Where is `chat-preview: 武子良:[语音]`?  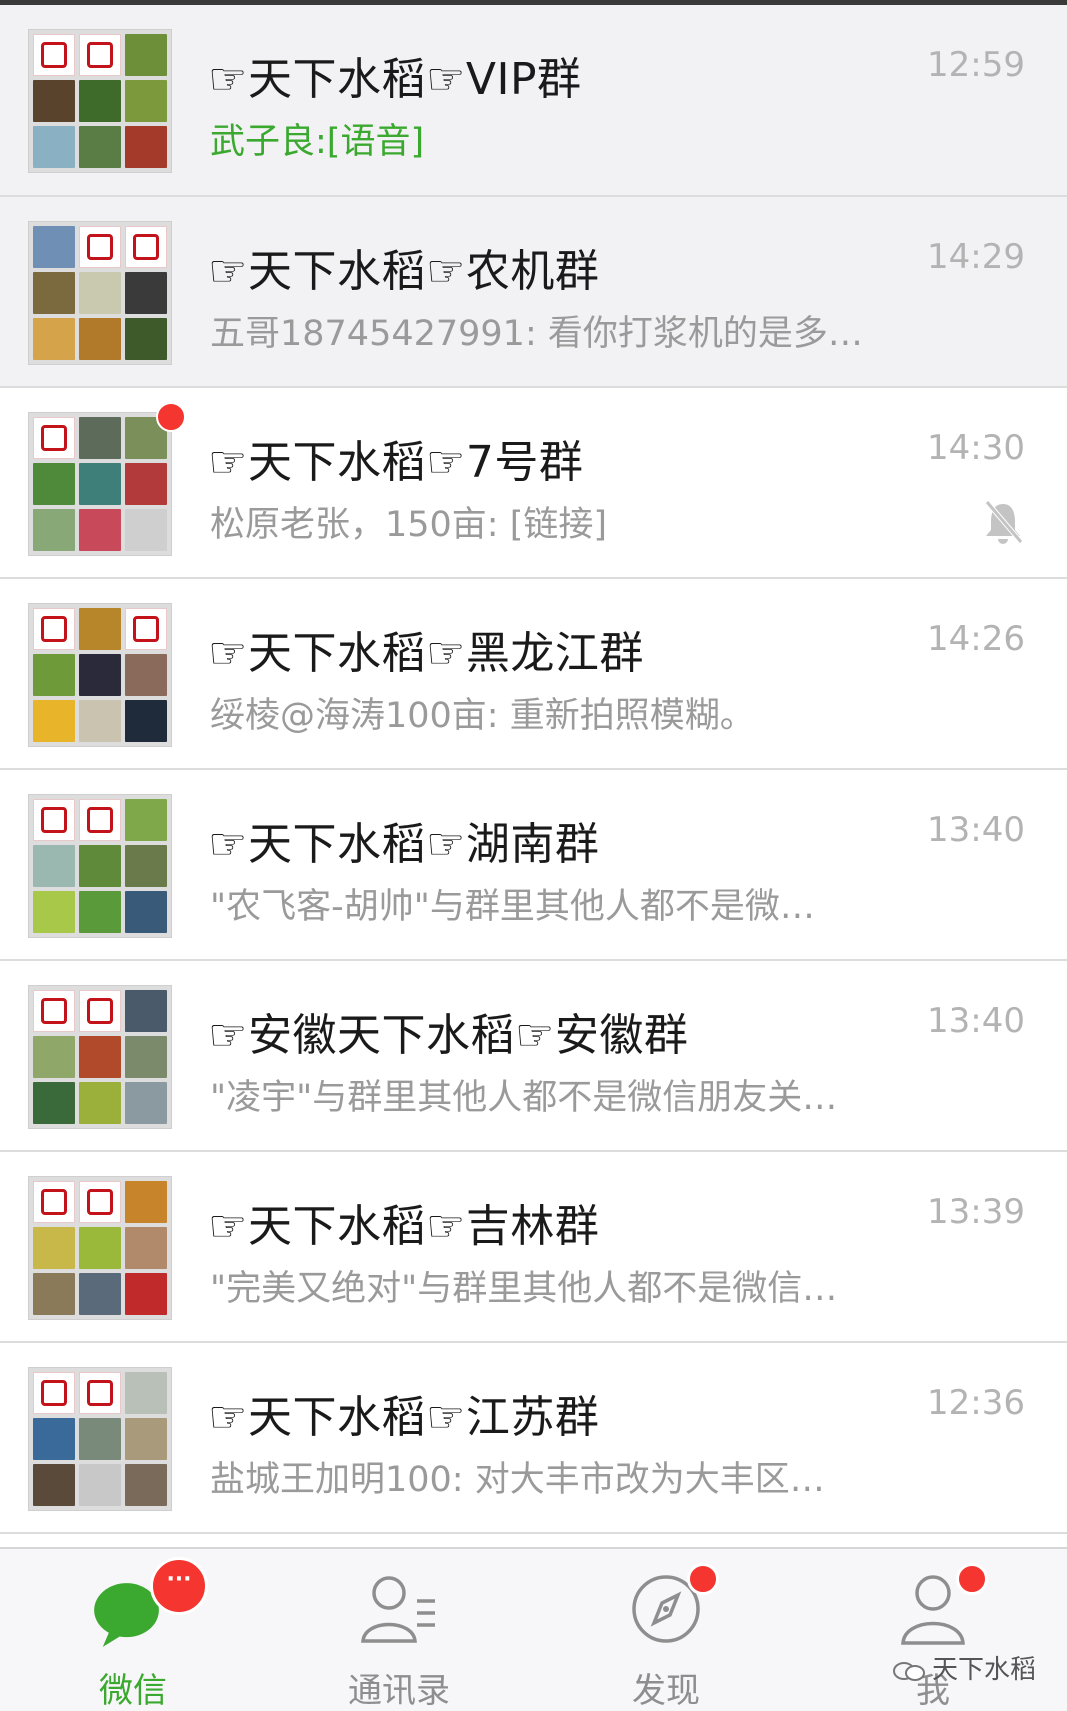 chat-preview: 武子良:[语音] is located at coordinates (317, 142).